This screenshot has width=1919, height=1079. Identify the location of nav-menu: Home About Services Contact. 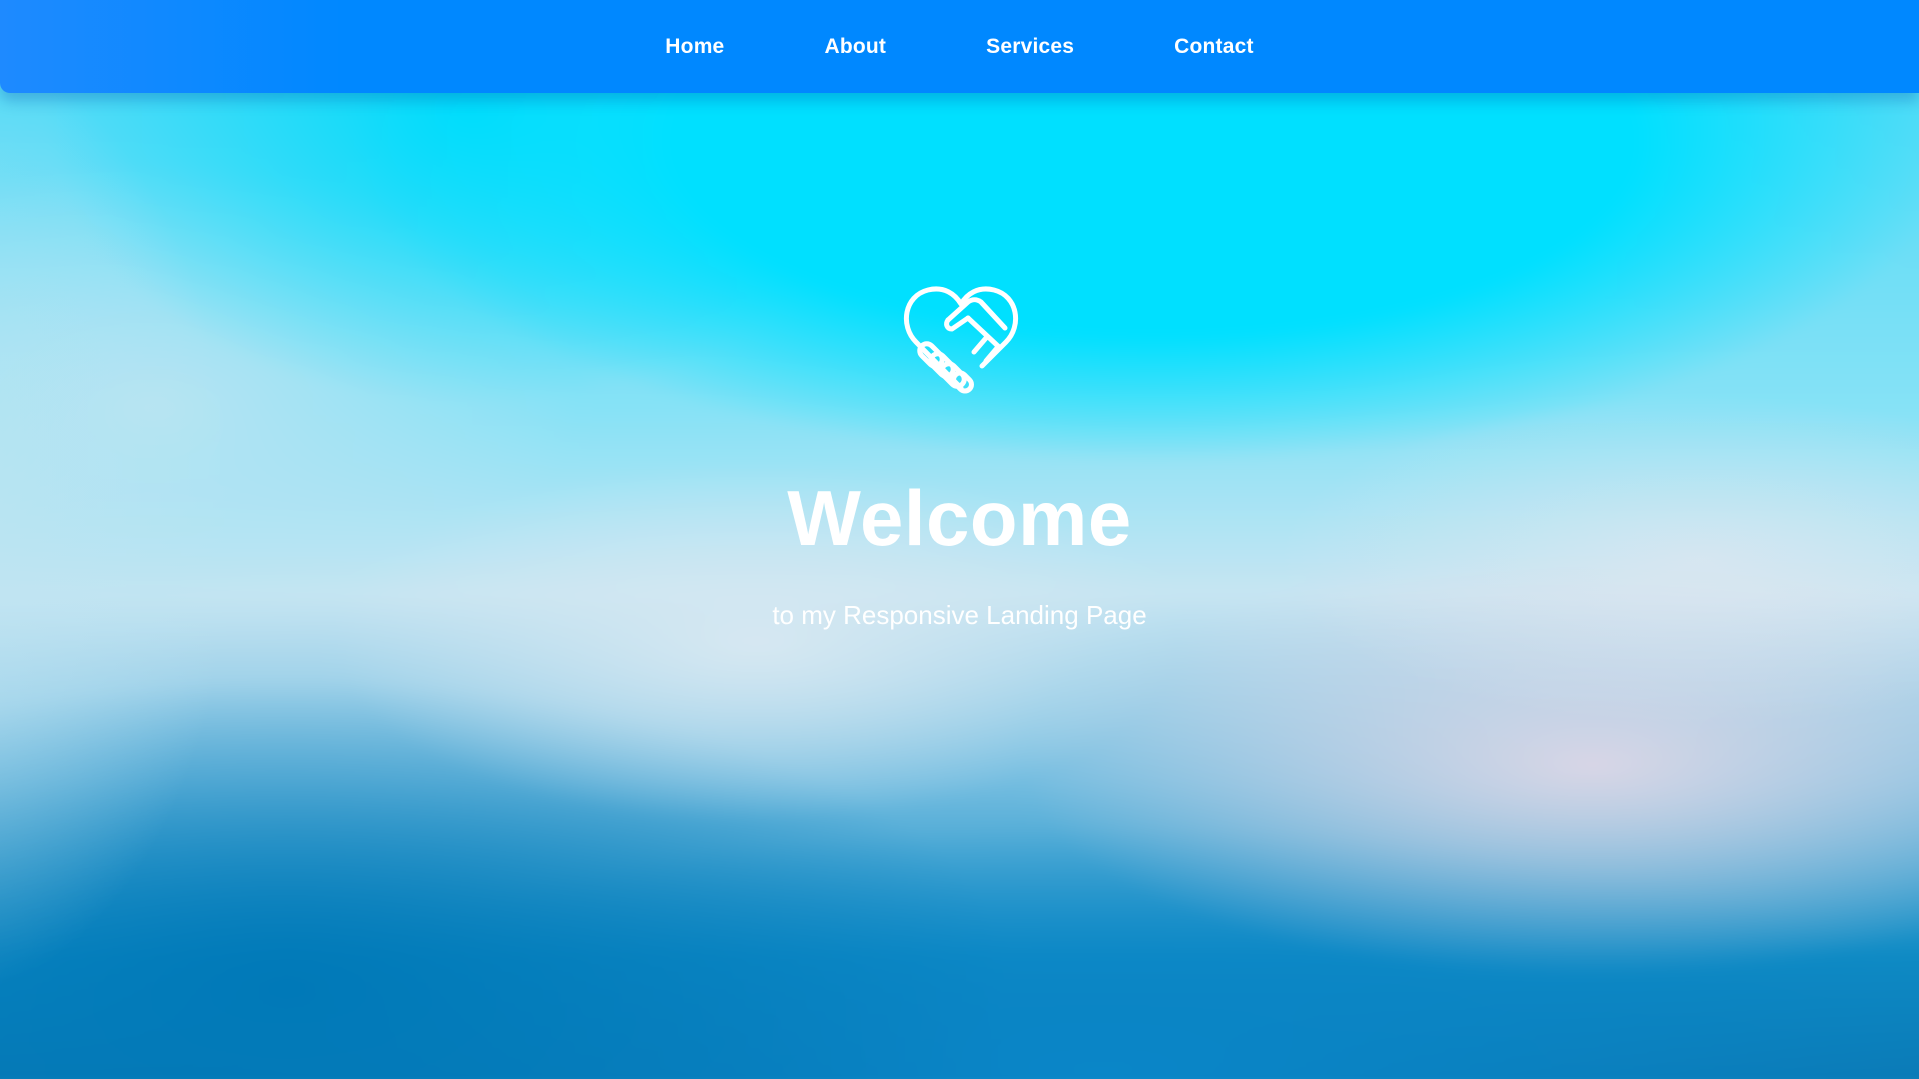
(959, 46).